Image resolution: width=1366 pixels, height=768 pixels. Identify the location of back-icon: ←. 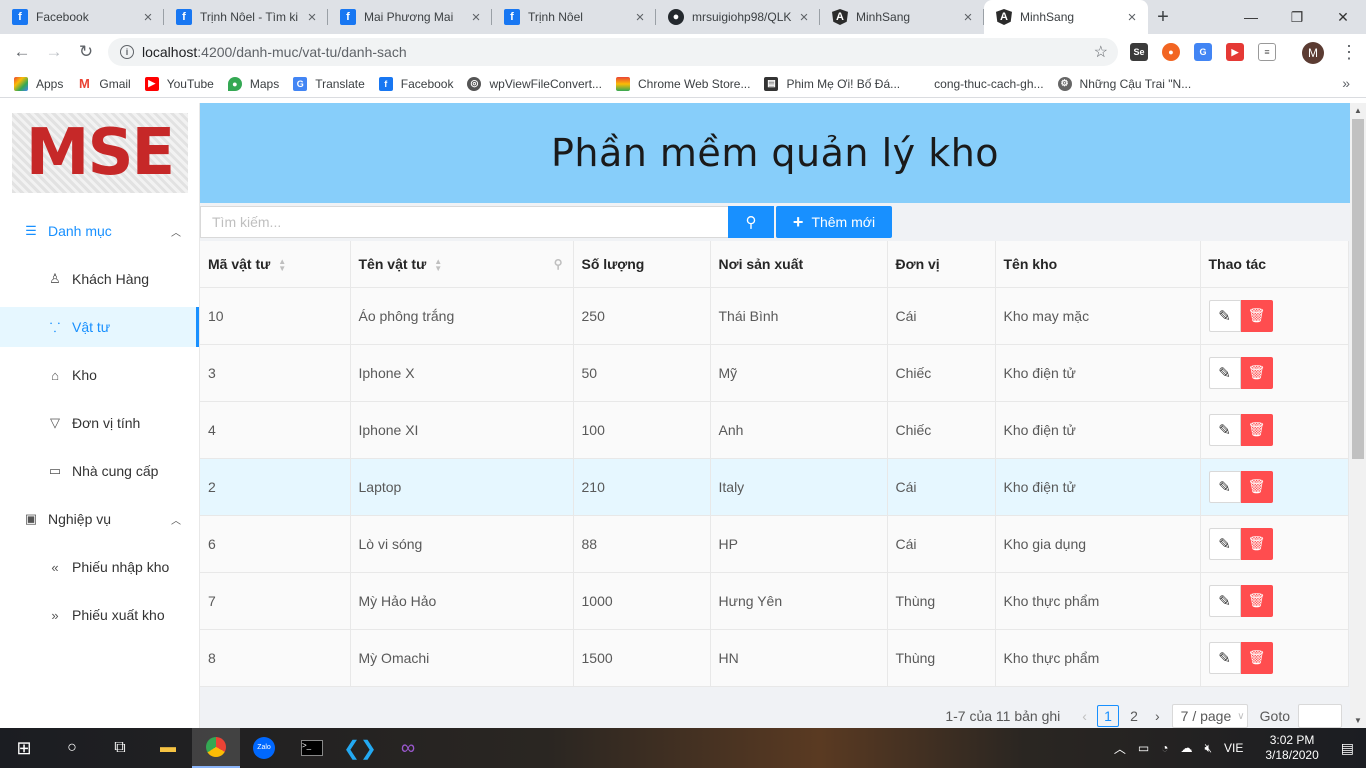
(22, 52).